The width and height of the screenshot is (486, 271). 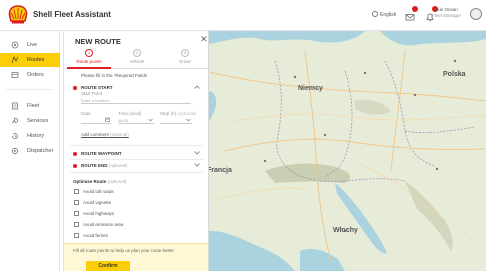 What do you see at coordinates (95, 235) in the screenshot?
I see `option-label: Avoid ferries` at bounding box center [95, 235].